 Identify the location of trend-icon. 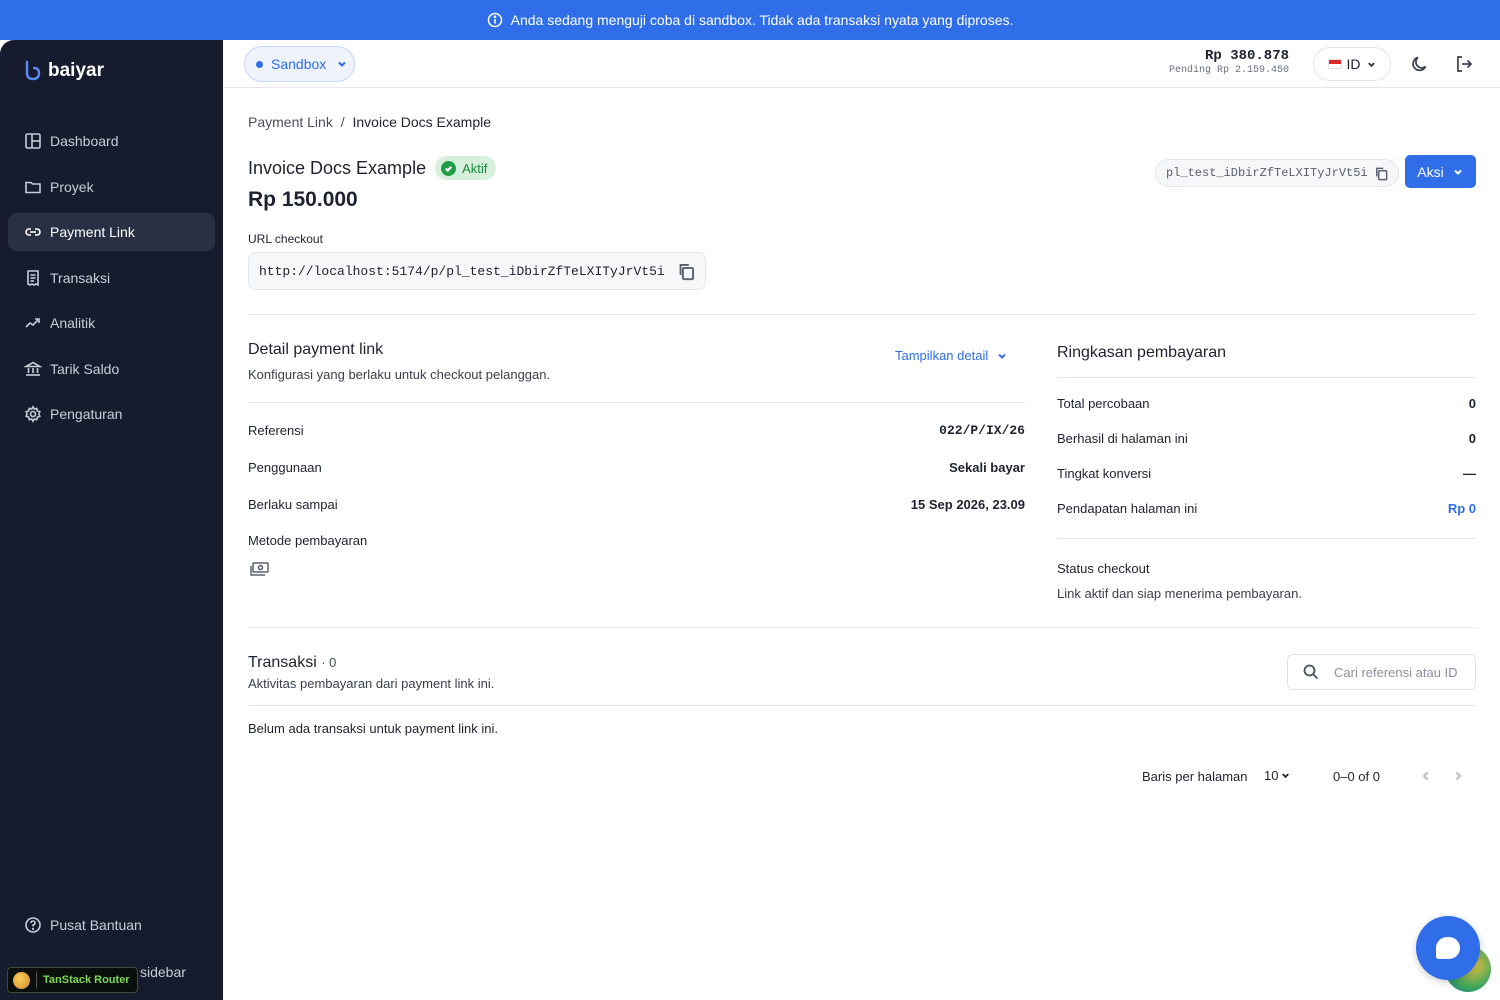
(32, 323).